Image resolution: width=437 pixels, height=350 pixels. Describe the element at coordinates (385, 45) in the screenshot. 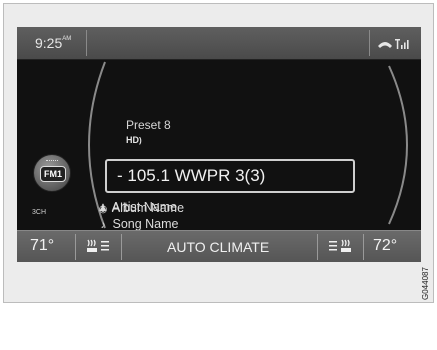

I see `phone-icon` at that location.